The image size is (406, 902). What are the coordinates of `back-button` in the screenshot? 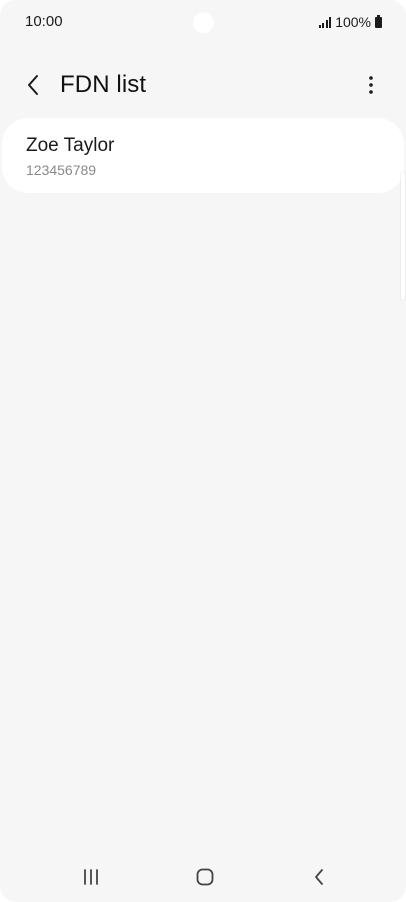 It's located at (33, 85).